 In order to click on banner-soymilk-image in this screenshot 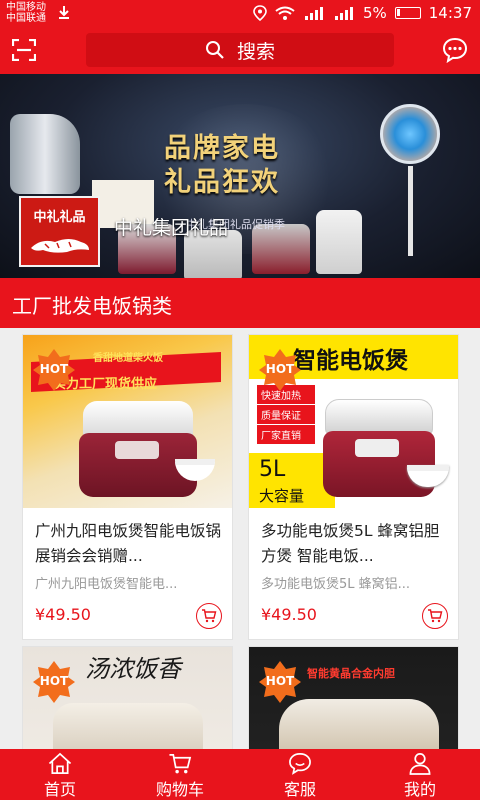, I will do `click(339, 242)`.